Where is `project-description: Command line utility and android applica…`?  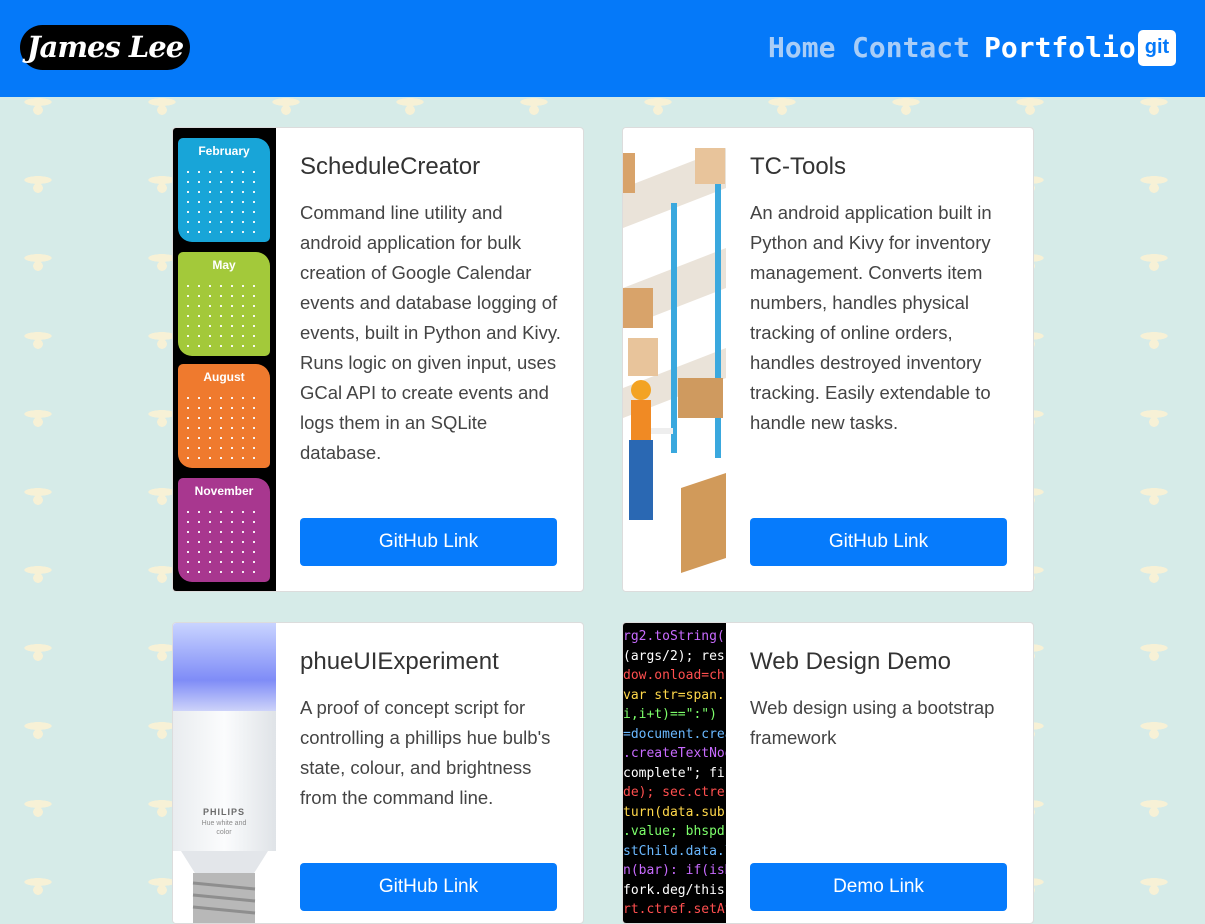
project-description: Command line utility and android applica… is located at coordinates (430, 332).